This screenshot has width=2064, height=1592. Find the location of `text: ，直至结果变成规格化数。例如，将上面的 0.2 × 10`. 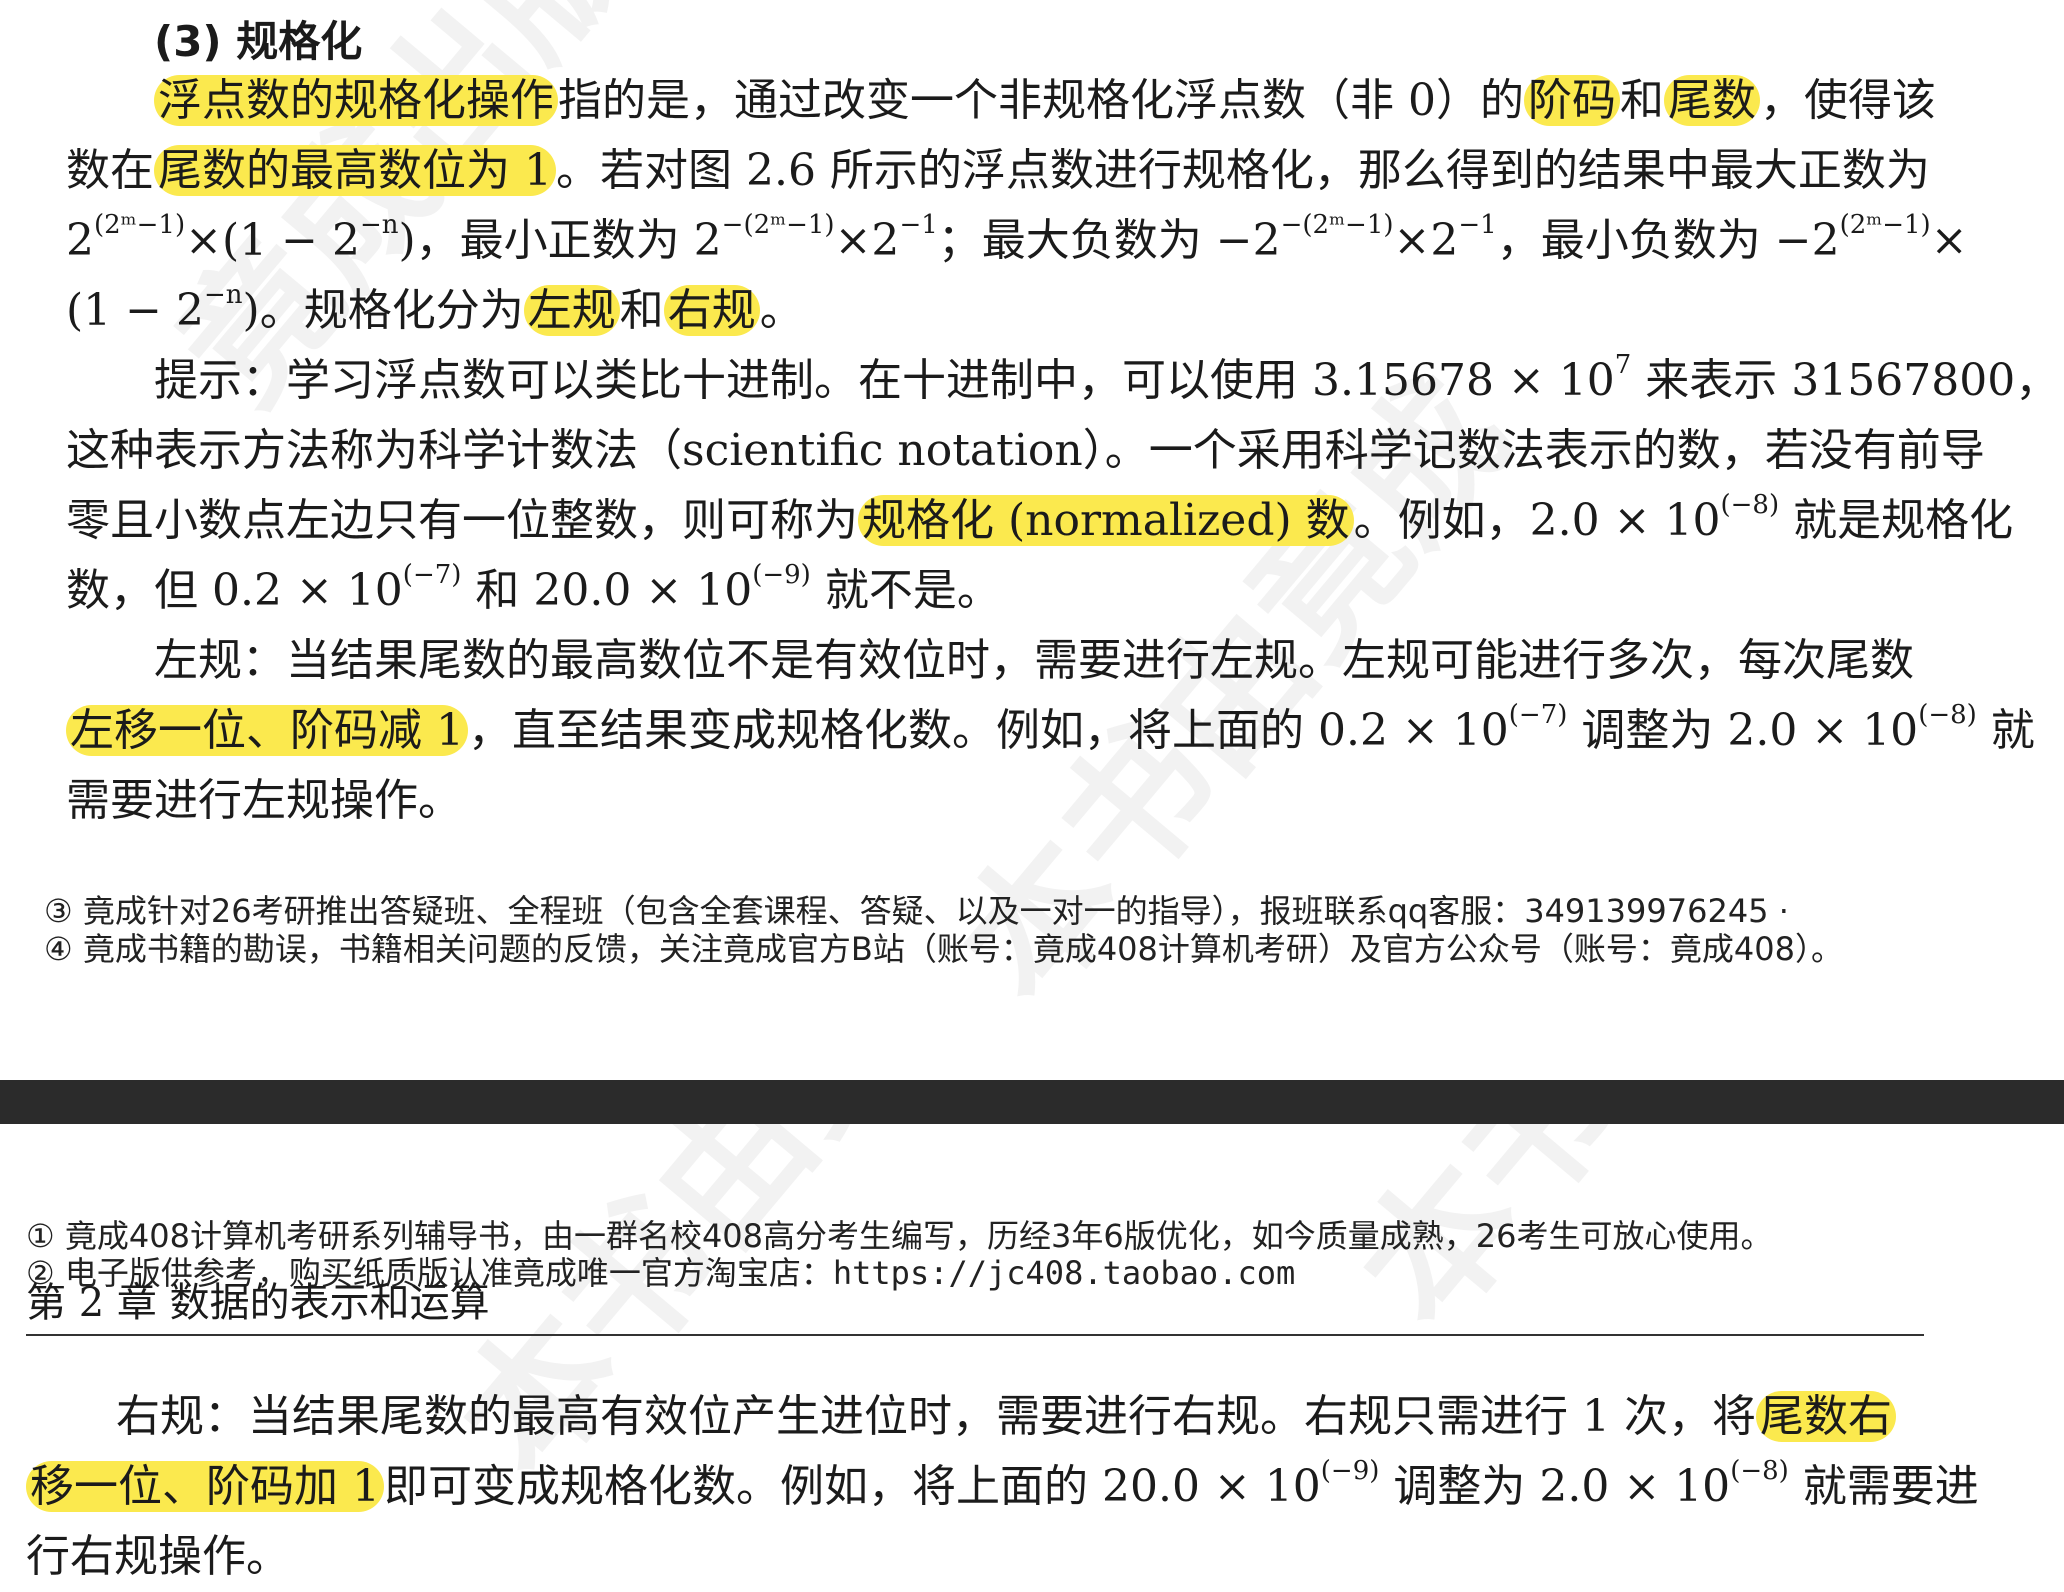

text: ，直至结果变成规格化数。例如，将上面的 0.2 × 10 is located at coordinates (988, 730).